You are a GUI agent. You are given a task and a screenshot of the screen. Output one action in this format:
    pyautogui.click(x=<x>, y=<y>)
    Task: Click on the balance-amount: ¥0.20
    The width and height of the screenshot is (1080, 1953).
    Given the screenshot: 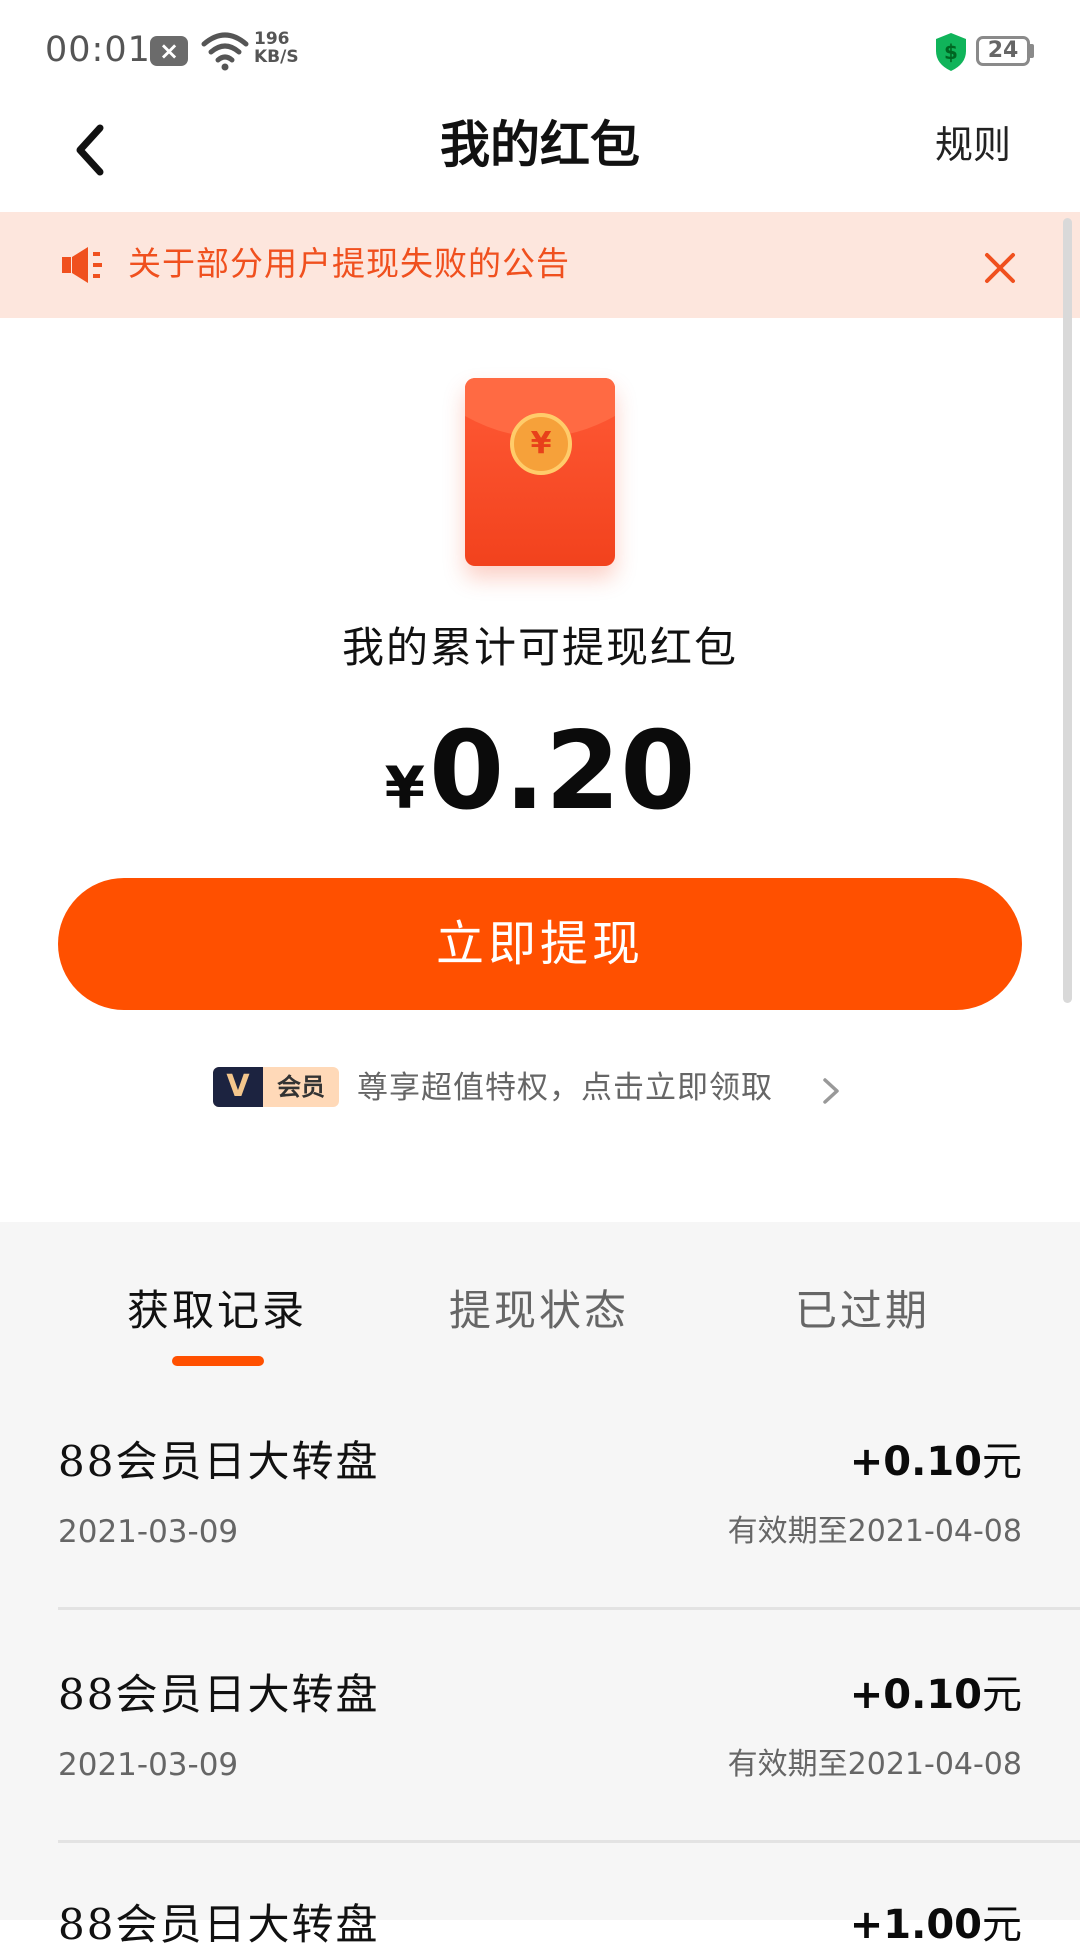 What is the action you would take?
    pyautogui.click(x=540, y=787)
    